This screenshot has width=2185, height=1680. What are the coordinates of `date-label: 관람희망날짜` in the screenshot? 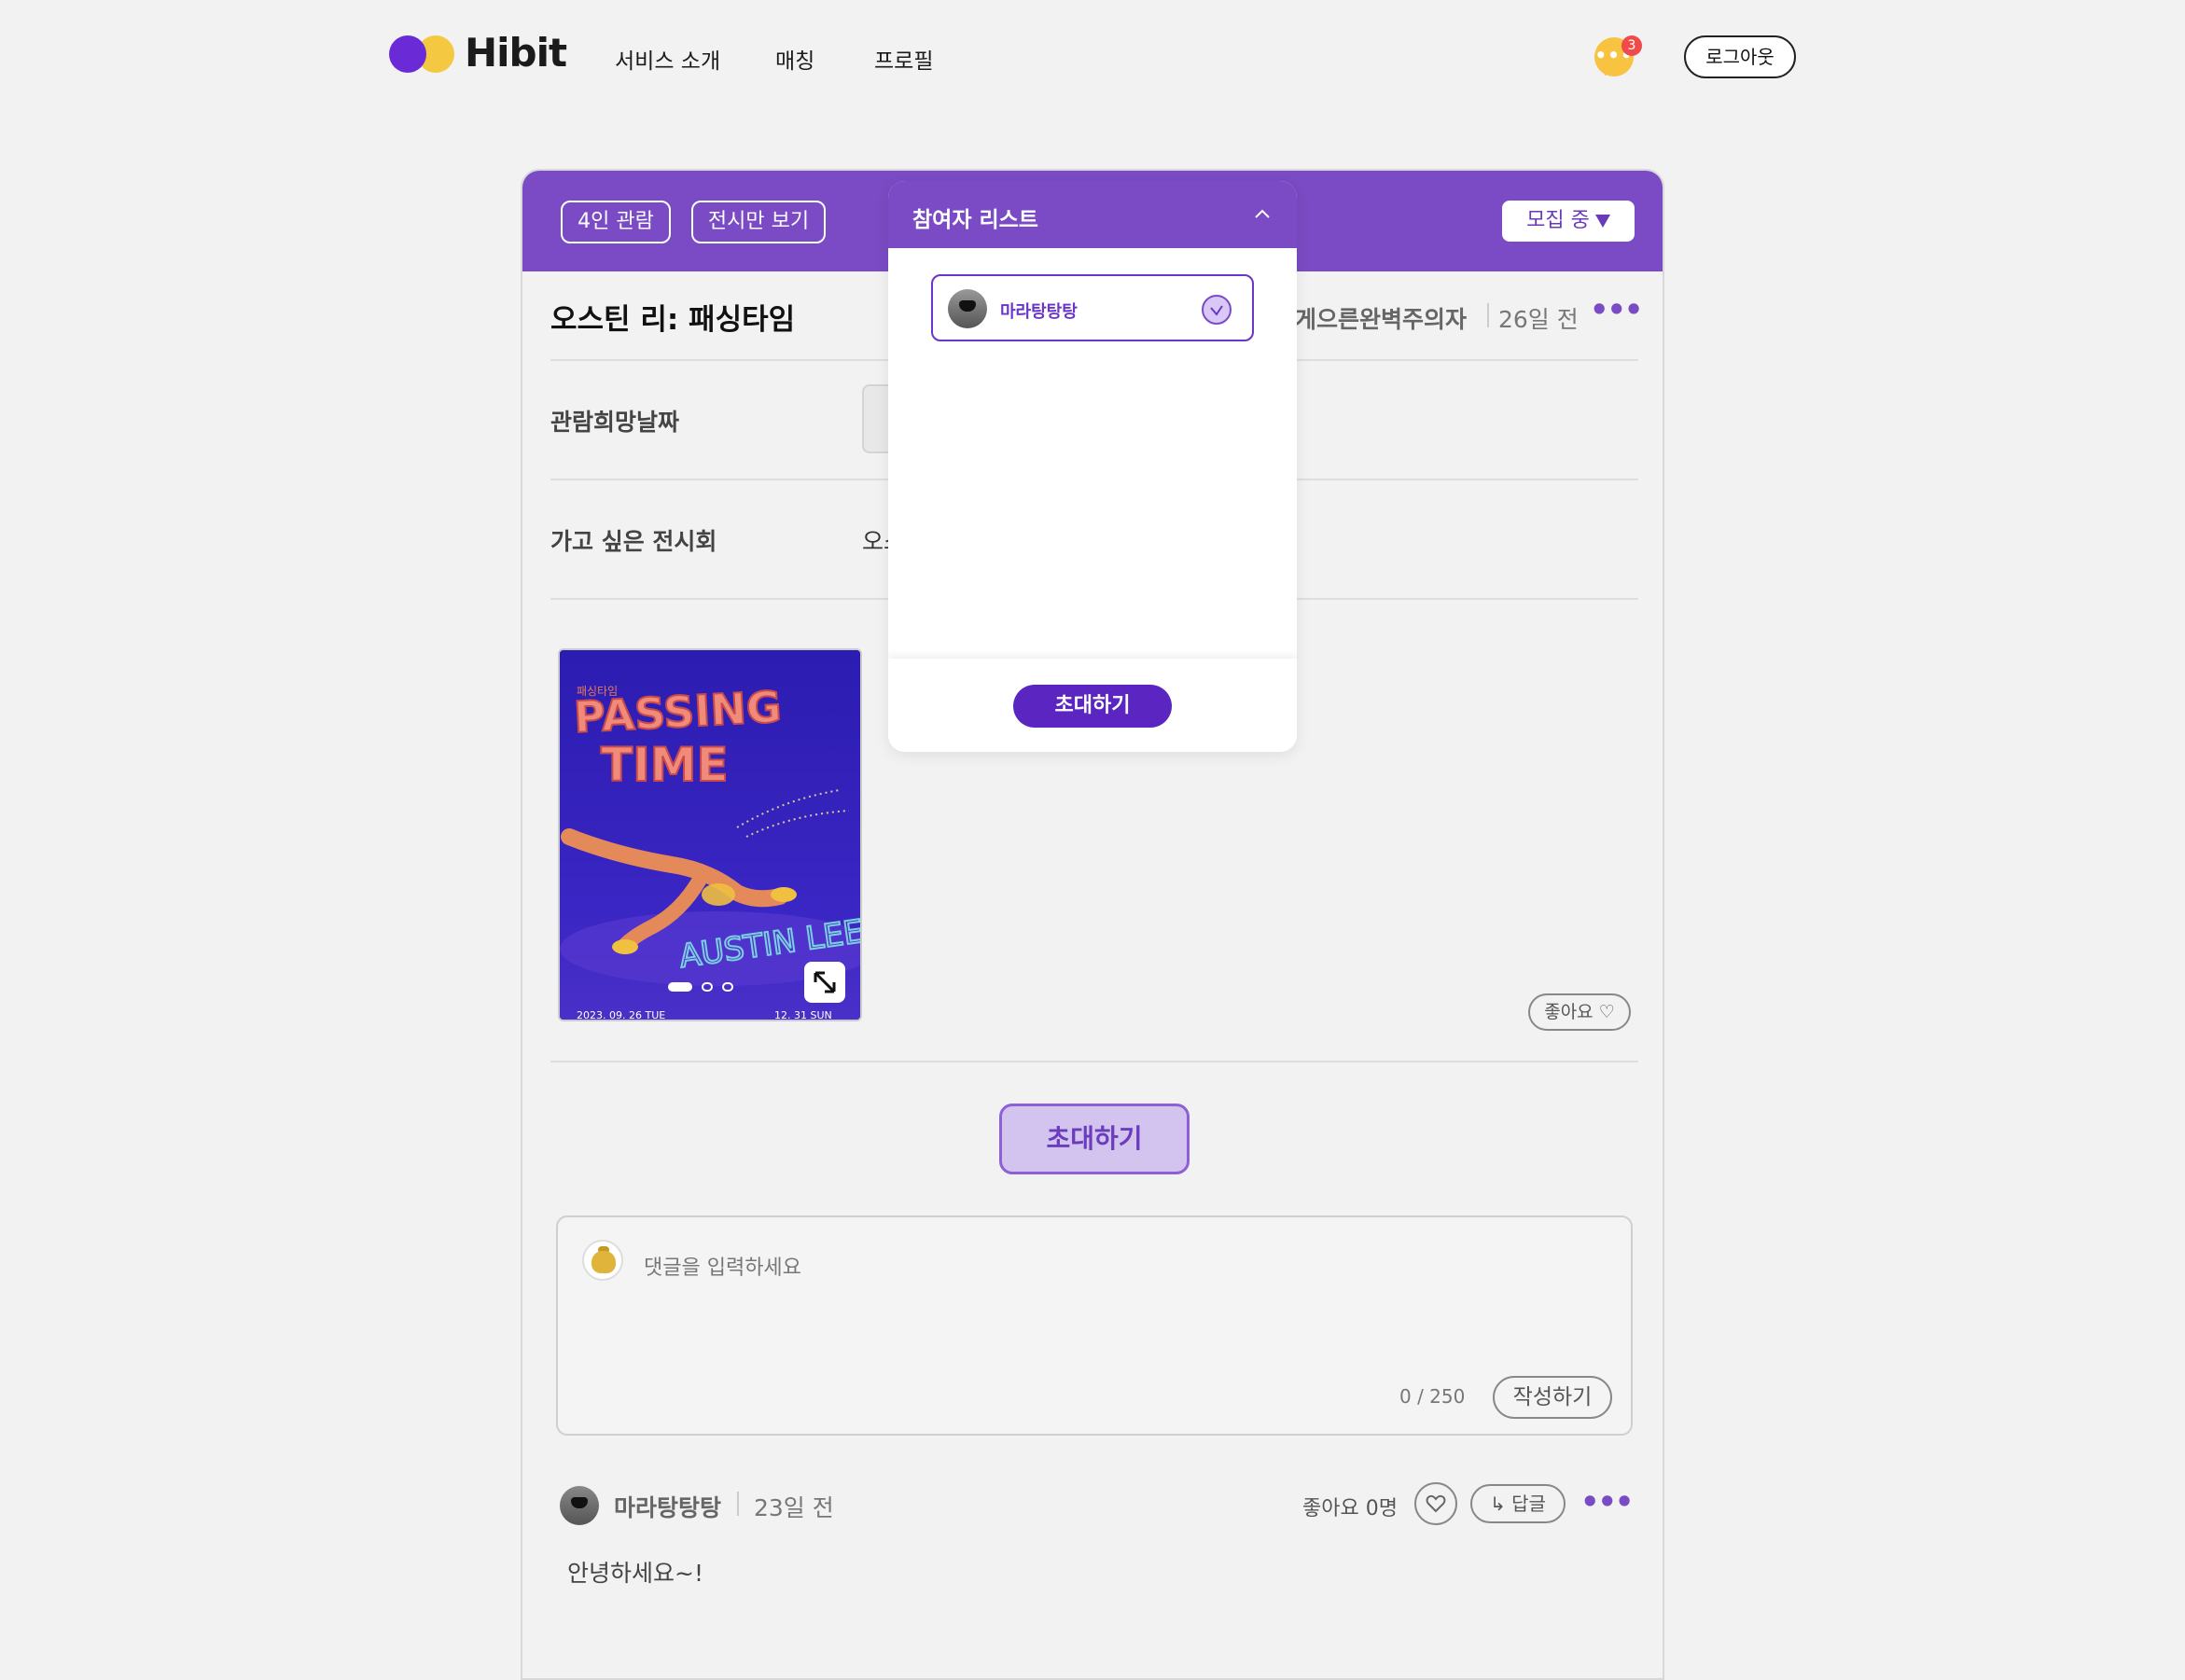 It's located at (615, 422).